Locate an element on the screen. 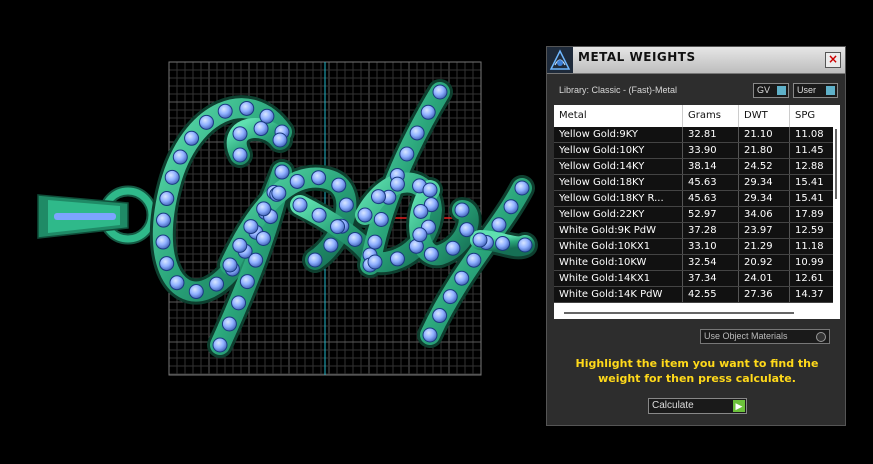 The height and width of the screenshot is (464, 873). metal-cell: White Gold:14KX1 is located at coordinates (618, 278).